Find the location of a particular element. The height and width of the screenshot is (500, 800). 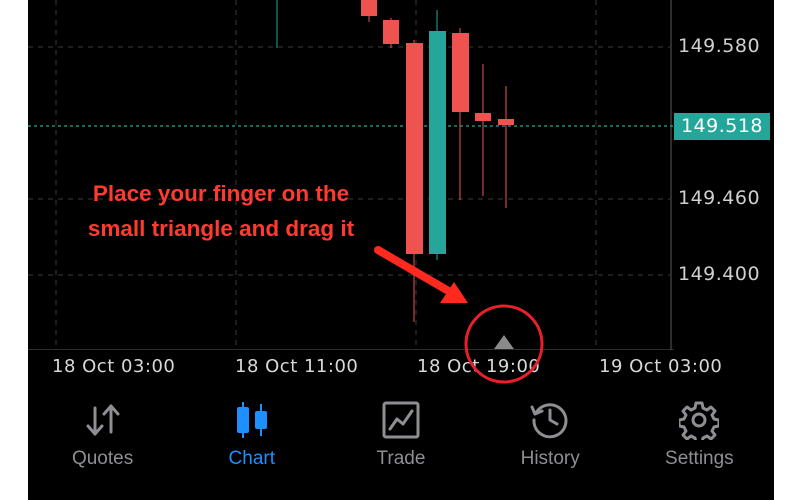

tab-label: Chart is located at coordinates (252, 458).